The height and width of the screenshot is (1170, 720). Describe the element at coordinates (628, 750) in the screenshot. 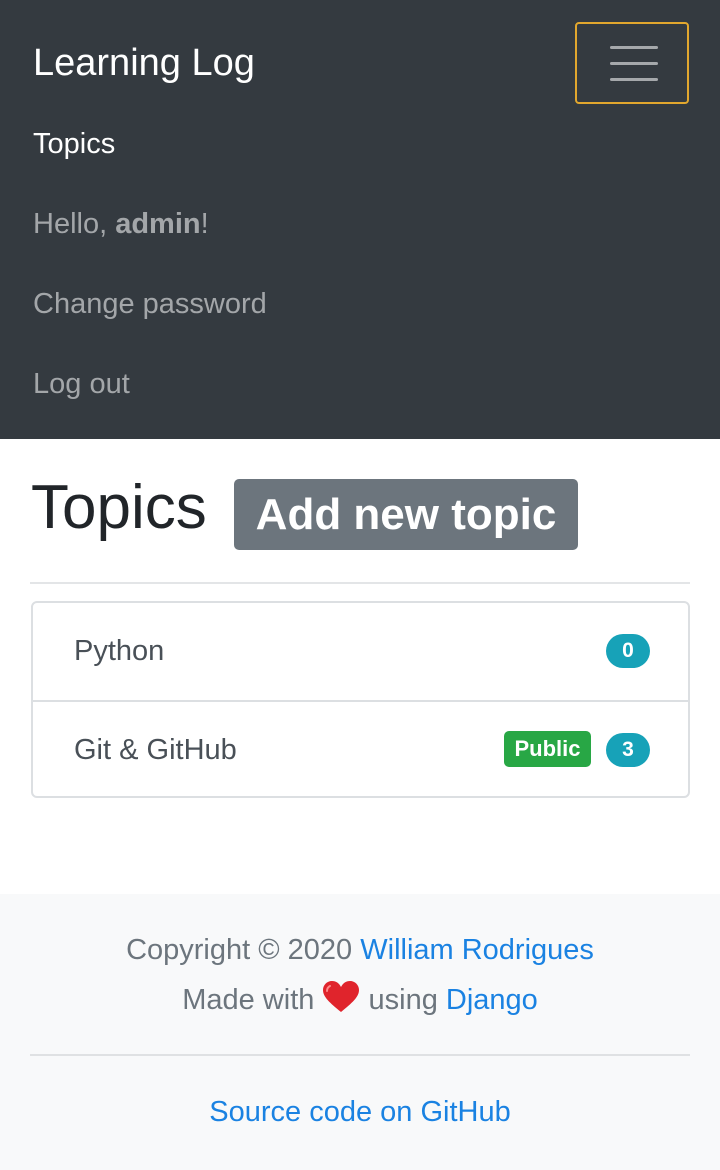

I see `entry-count-badge: 3` at that location.